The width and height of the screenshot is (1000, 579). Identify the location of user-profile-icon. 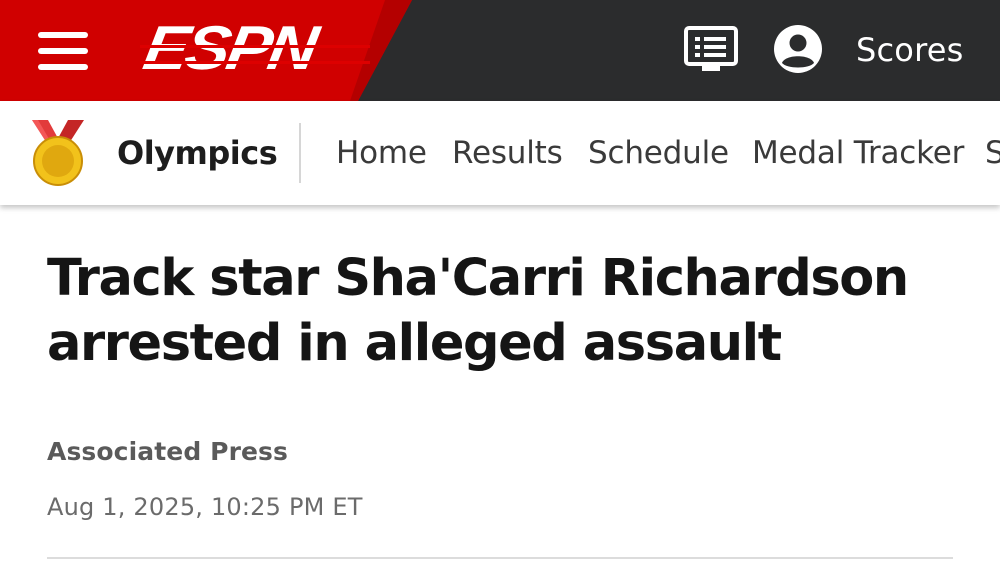
(798, 49).